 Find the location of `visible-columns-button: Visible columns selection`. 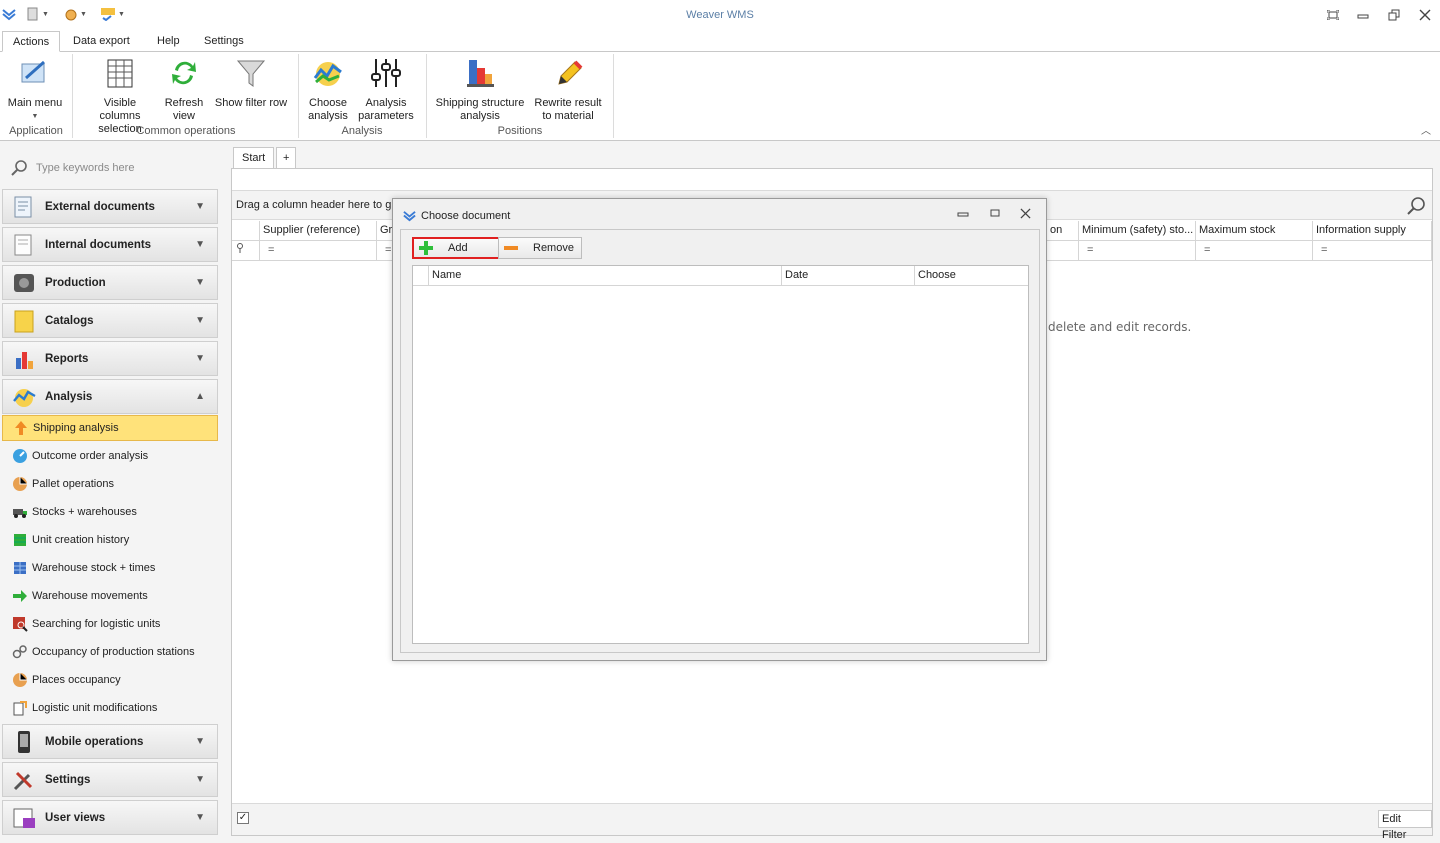

visible-columns-button: Visible columns selection is located at coordinates (120, 96).